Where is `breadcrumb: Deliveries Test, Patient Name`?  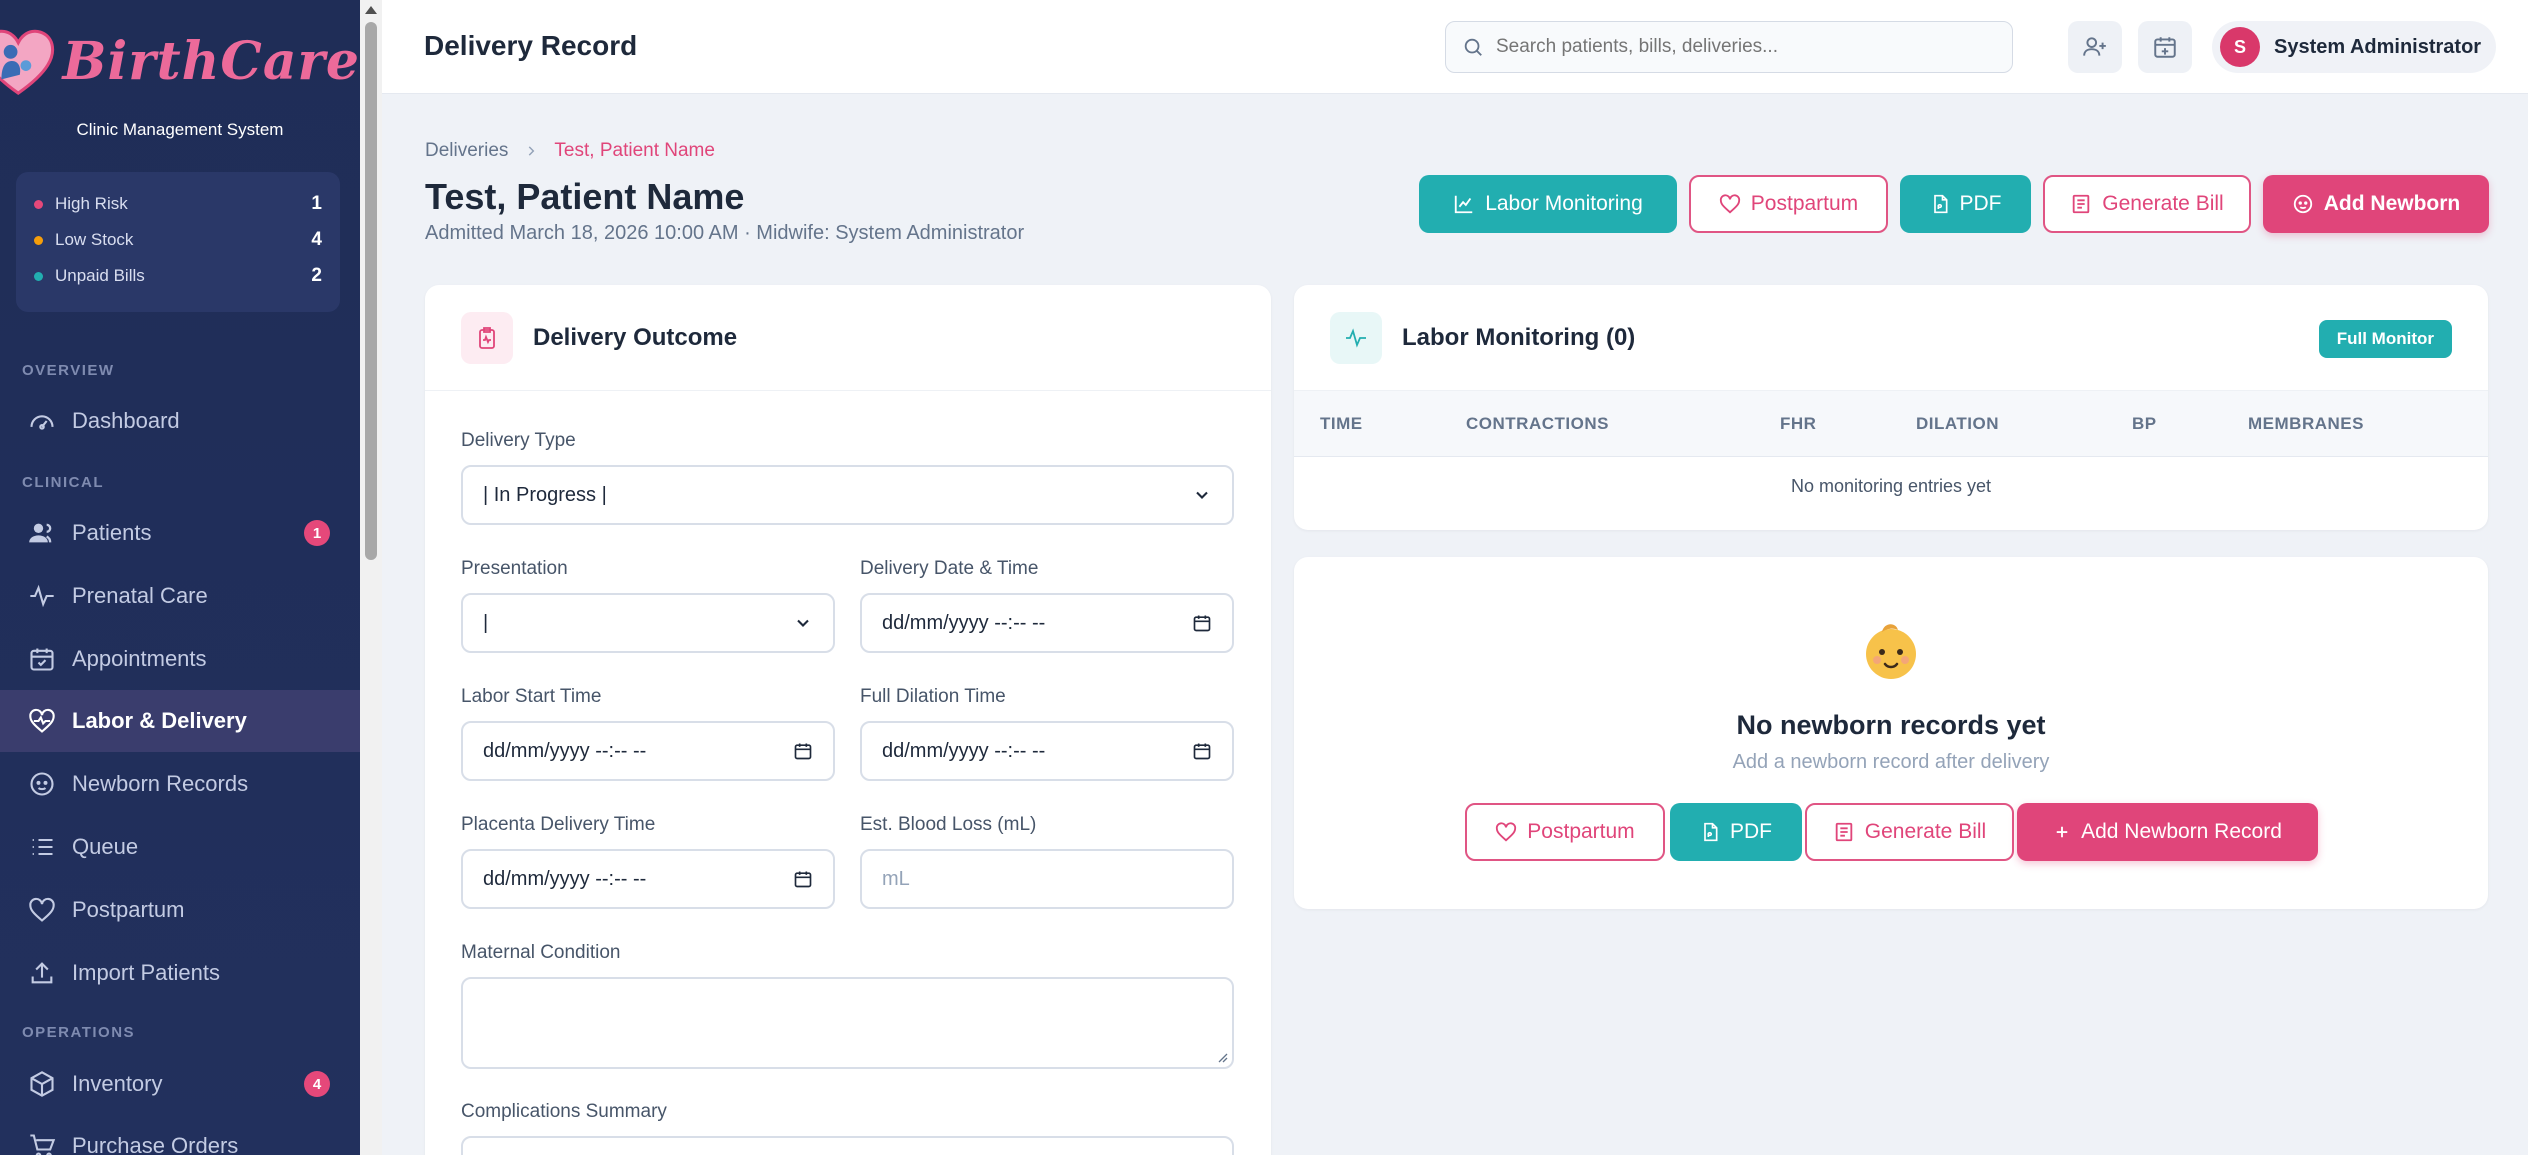
breadcrumb: Deliveries Test, Patient Name is located at coordinates (570, 151).